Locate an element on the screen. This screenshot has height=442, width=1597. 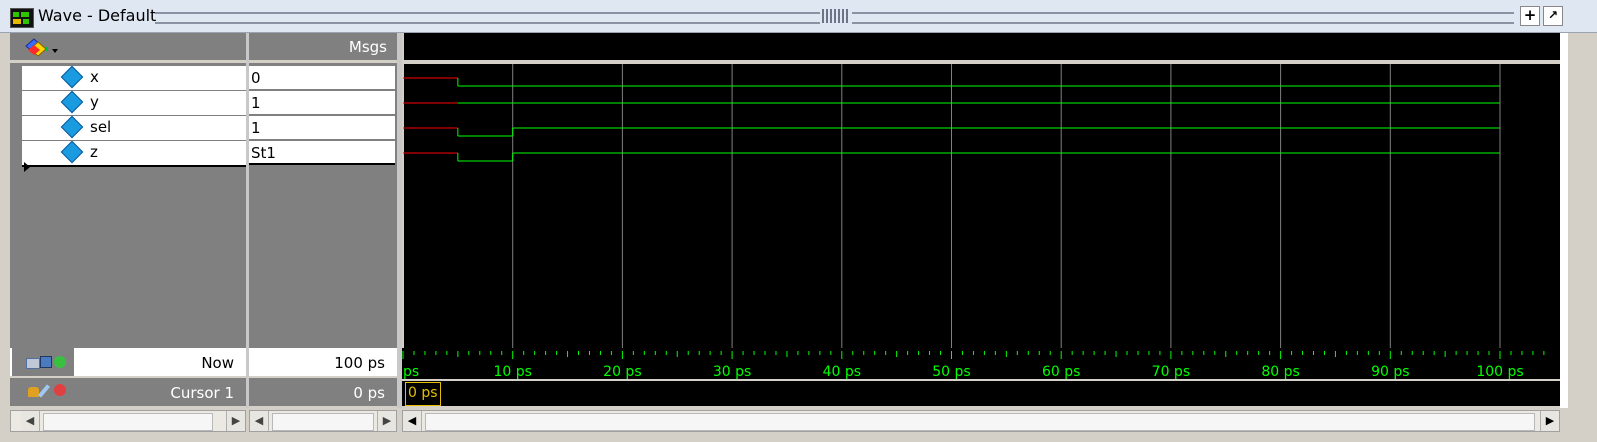
timeline-label: 20 ps is located at coordinates (622, 372).